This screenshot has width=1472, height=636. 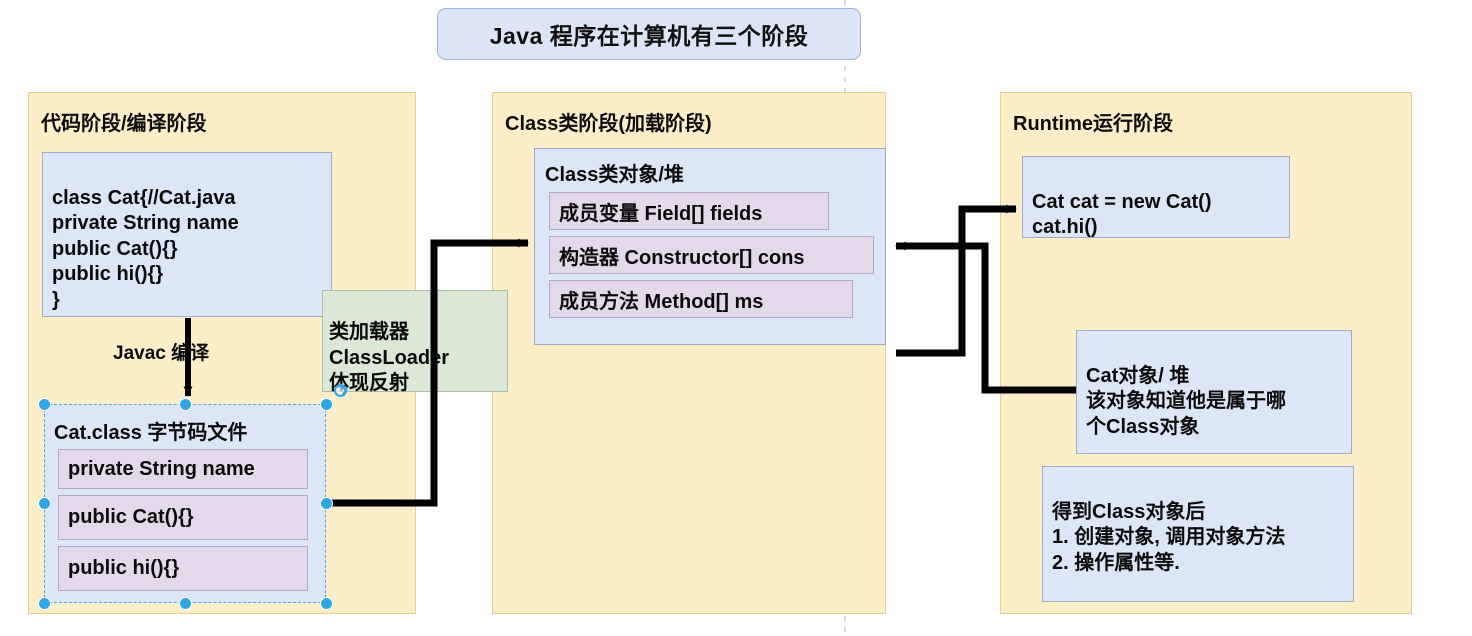 I want to click on arrow-class-to-runtime, so click(x=956, y=280).